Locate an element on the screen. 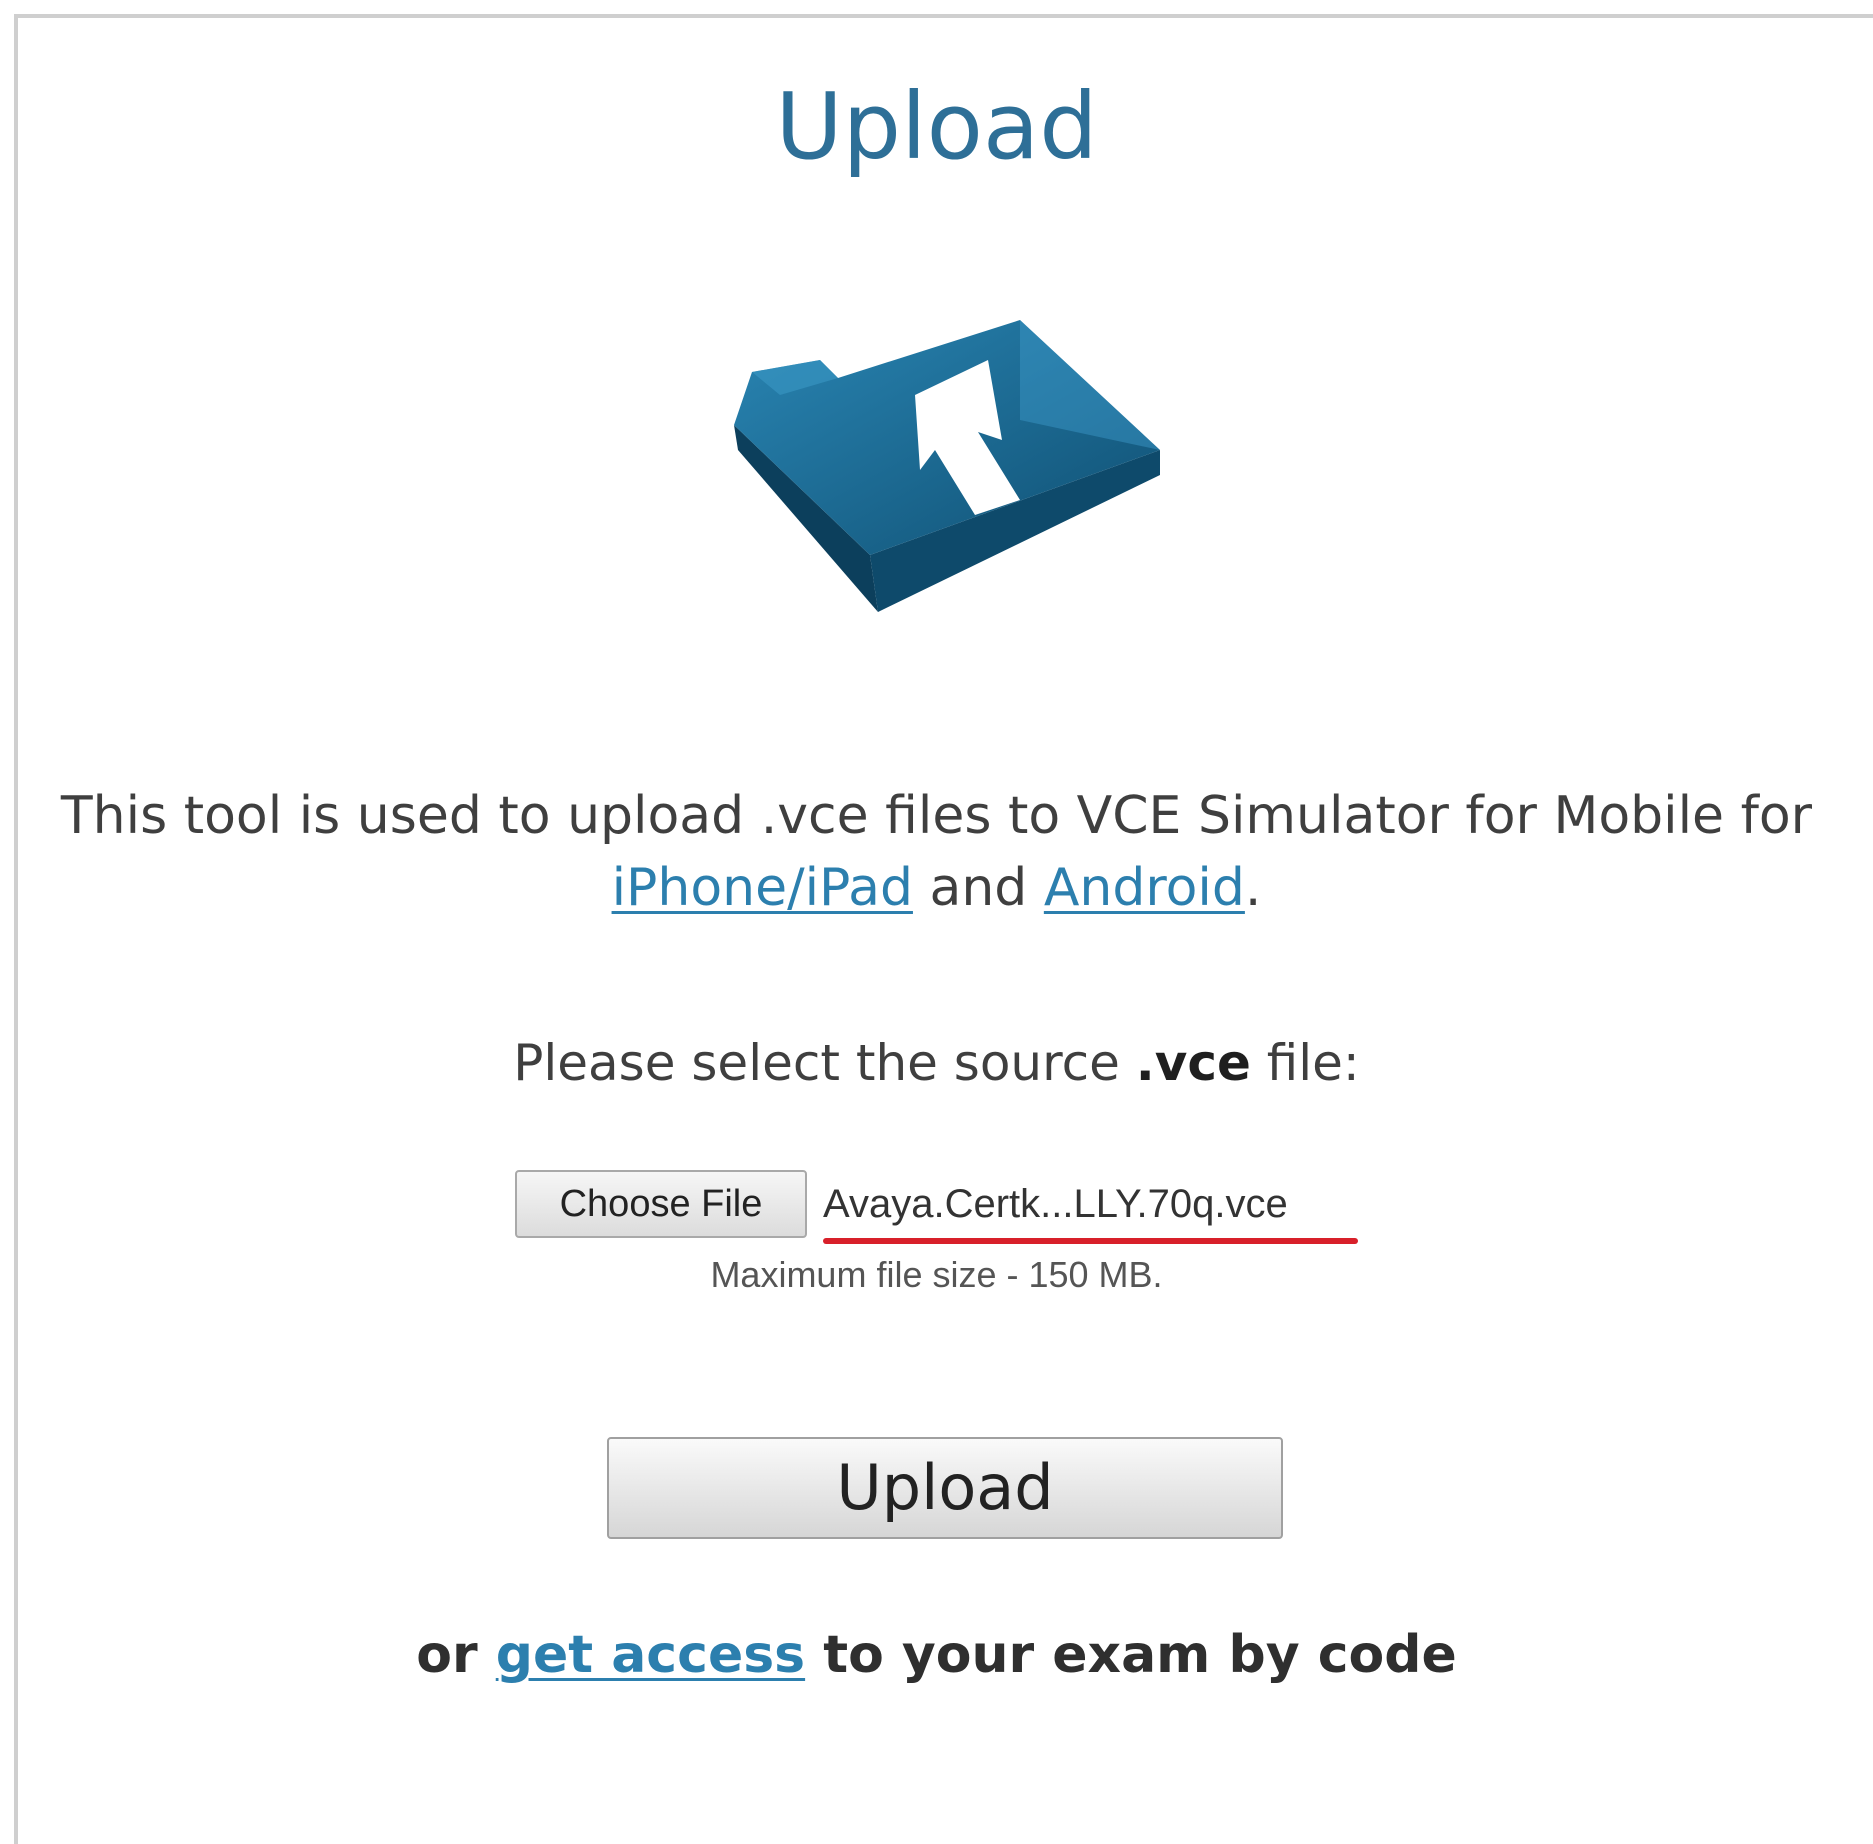  description-period: . is located at coordinates (1253, 888).